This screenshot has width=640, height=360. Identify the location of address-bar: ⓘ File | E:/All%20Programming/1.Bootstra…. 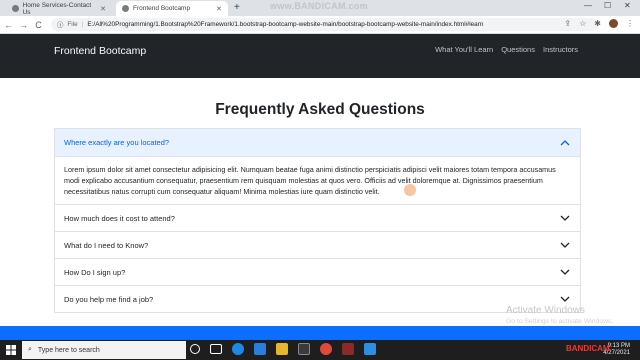
(325, 24).